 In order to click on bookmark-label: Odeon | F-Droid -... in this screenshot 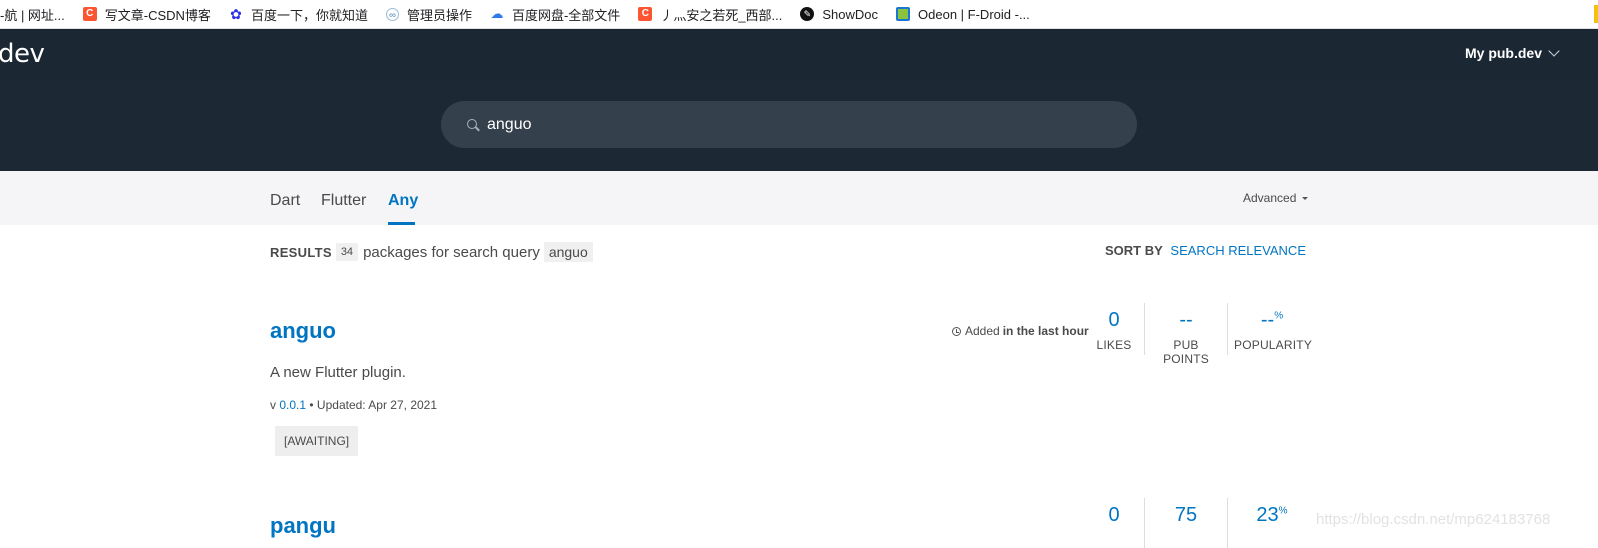, I will do `click(974, 14)`.